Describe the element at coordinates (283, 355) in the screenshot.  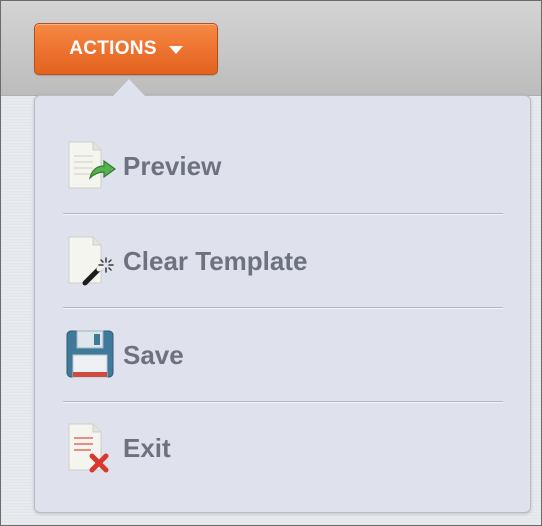
I see `menu-item-save: Save` at that location.